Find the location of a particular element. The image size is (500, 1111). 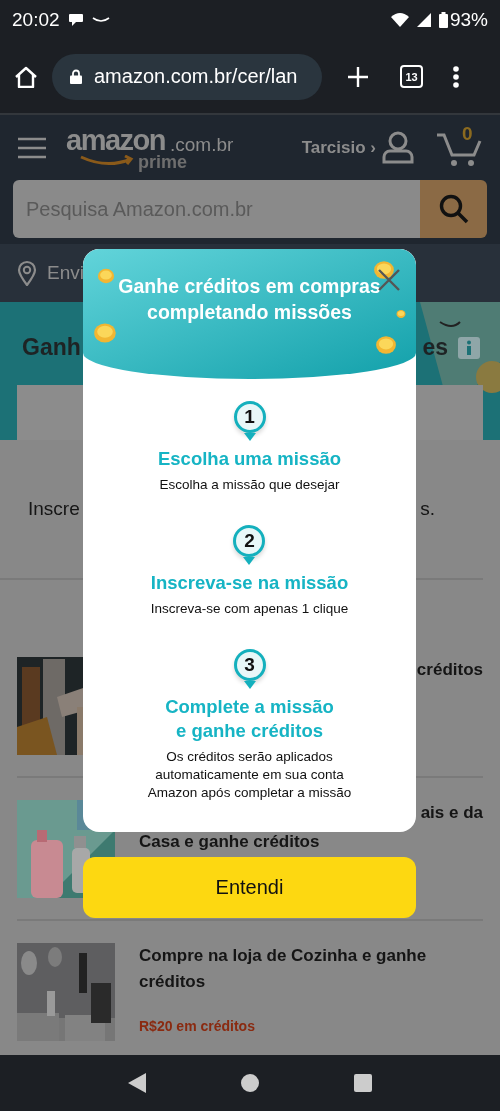

store-logo: amazon .com.br prime is located at coordinates (151, 147).